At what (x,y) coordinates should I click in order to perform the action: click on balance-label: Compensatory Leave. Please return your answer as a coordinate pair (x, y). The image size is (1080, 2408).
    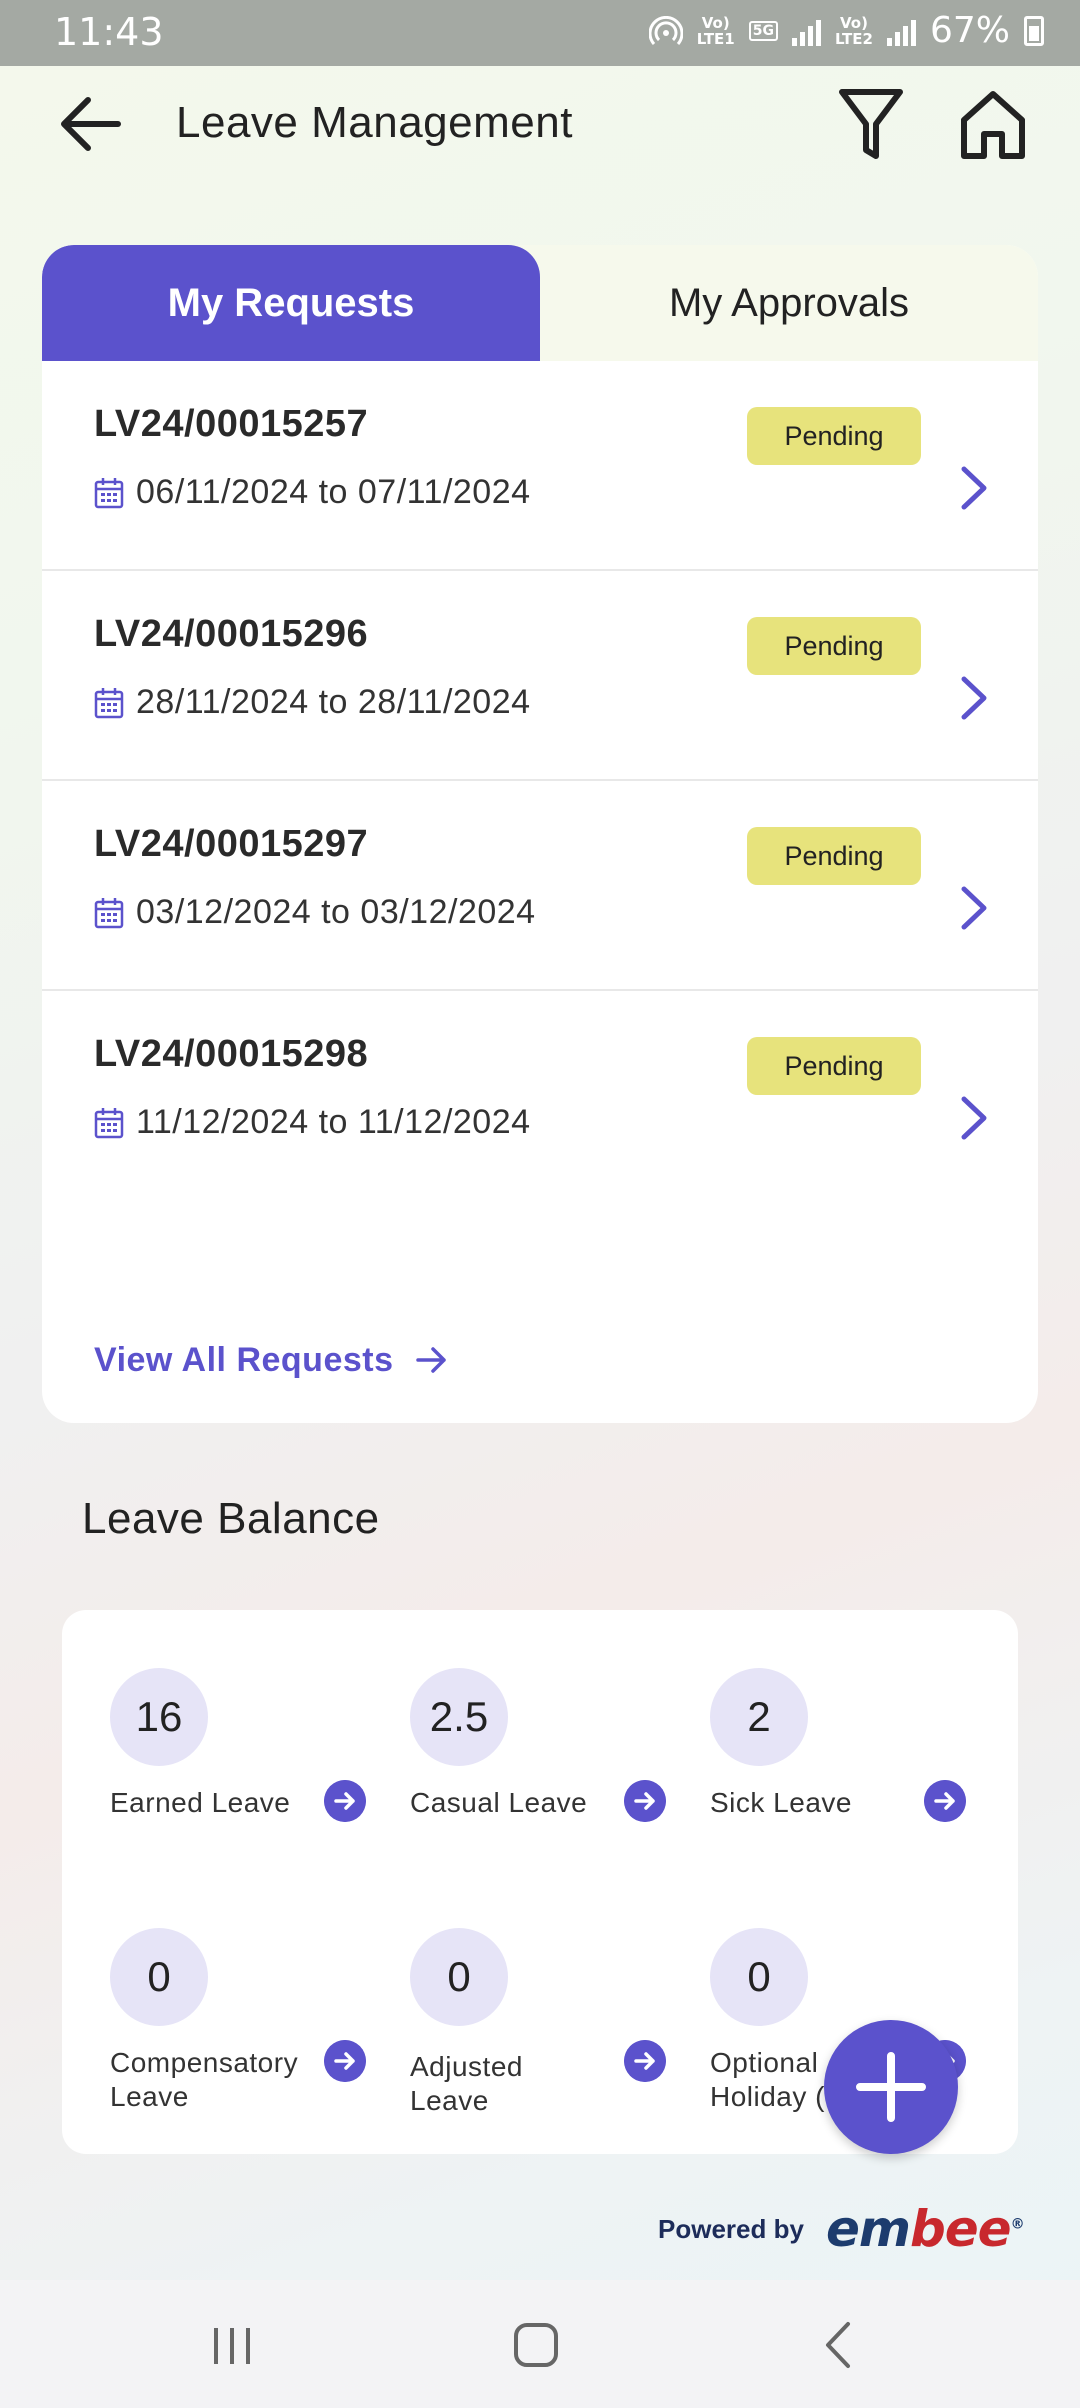
    Looking at the image, I should click on (204, 2079).